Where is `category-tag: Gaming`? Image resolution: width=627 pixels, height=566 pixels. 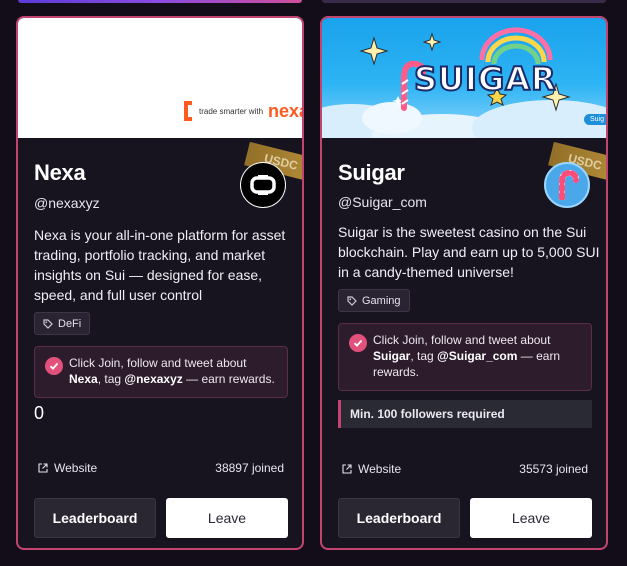 category-tag: Gaming is located at coordinates (374, 300).